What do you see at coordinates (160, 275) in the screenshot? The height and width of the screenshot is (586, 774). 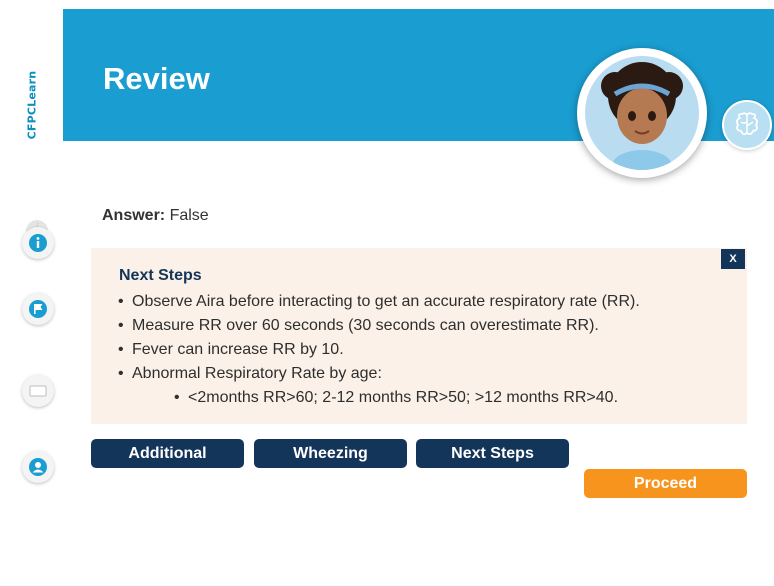 I see `panel-title: Next Steps` at bounding box center [160, 275].